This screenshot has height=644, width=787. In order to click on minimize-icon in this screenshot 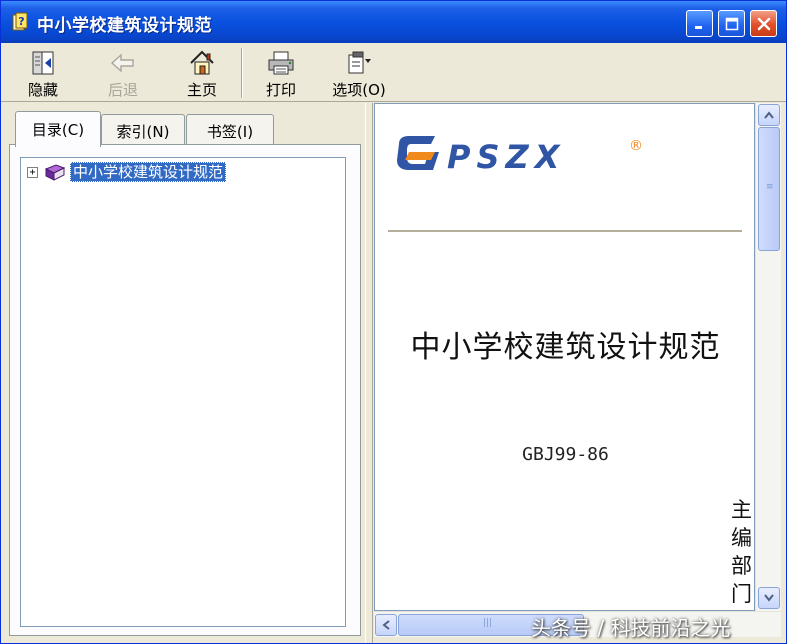, I will do `click(698, 27)`.